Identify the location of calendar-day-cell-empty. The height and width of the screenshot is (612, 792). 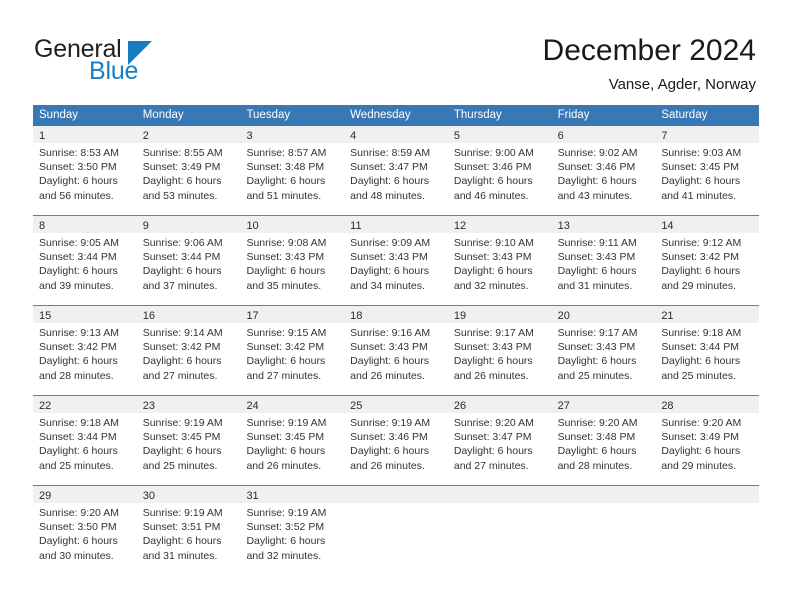
(603, 532).